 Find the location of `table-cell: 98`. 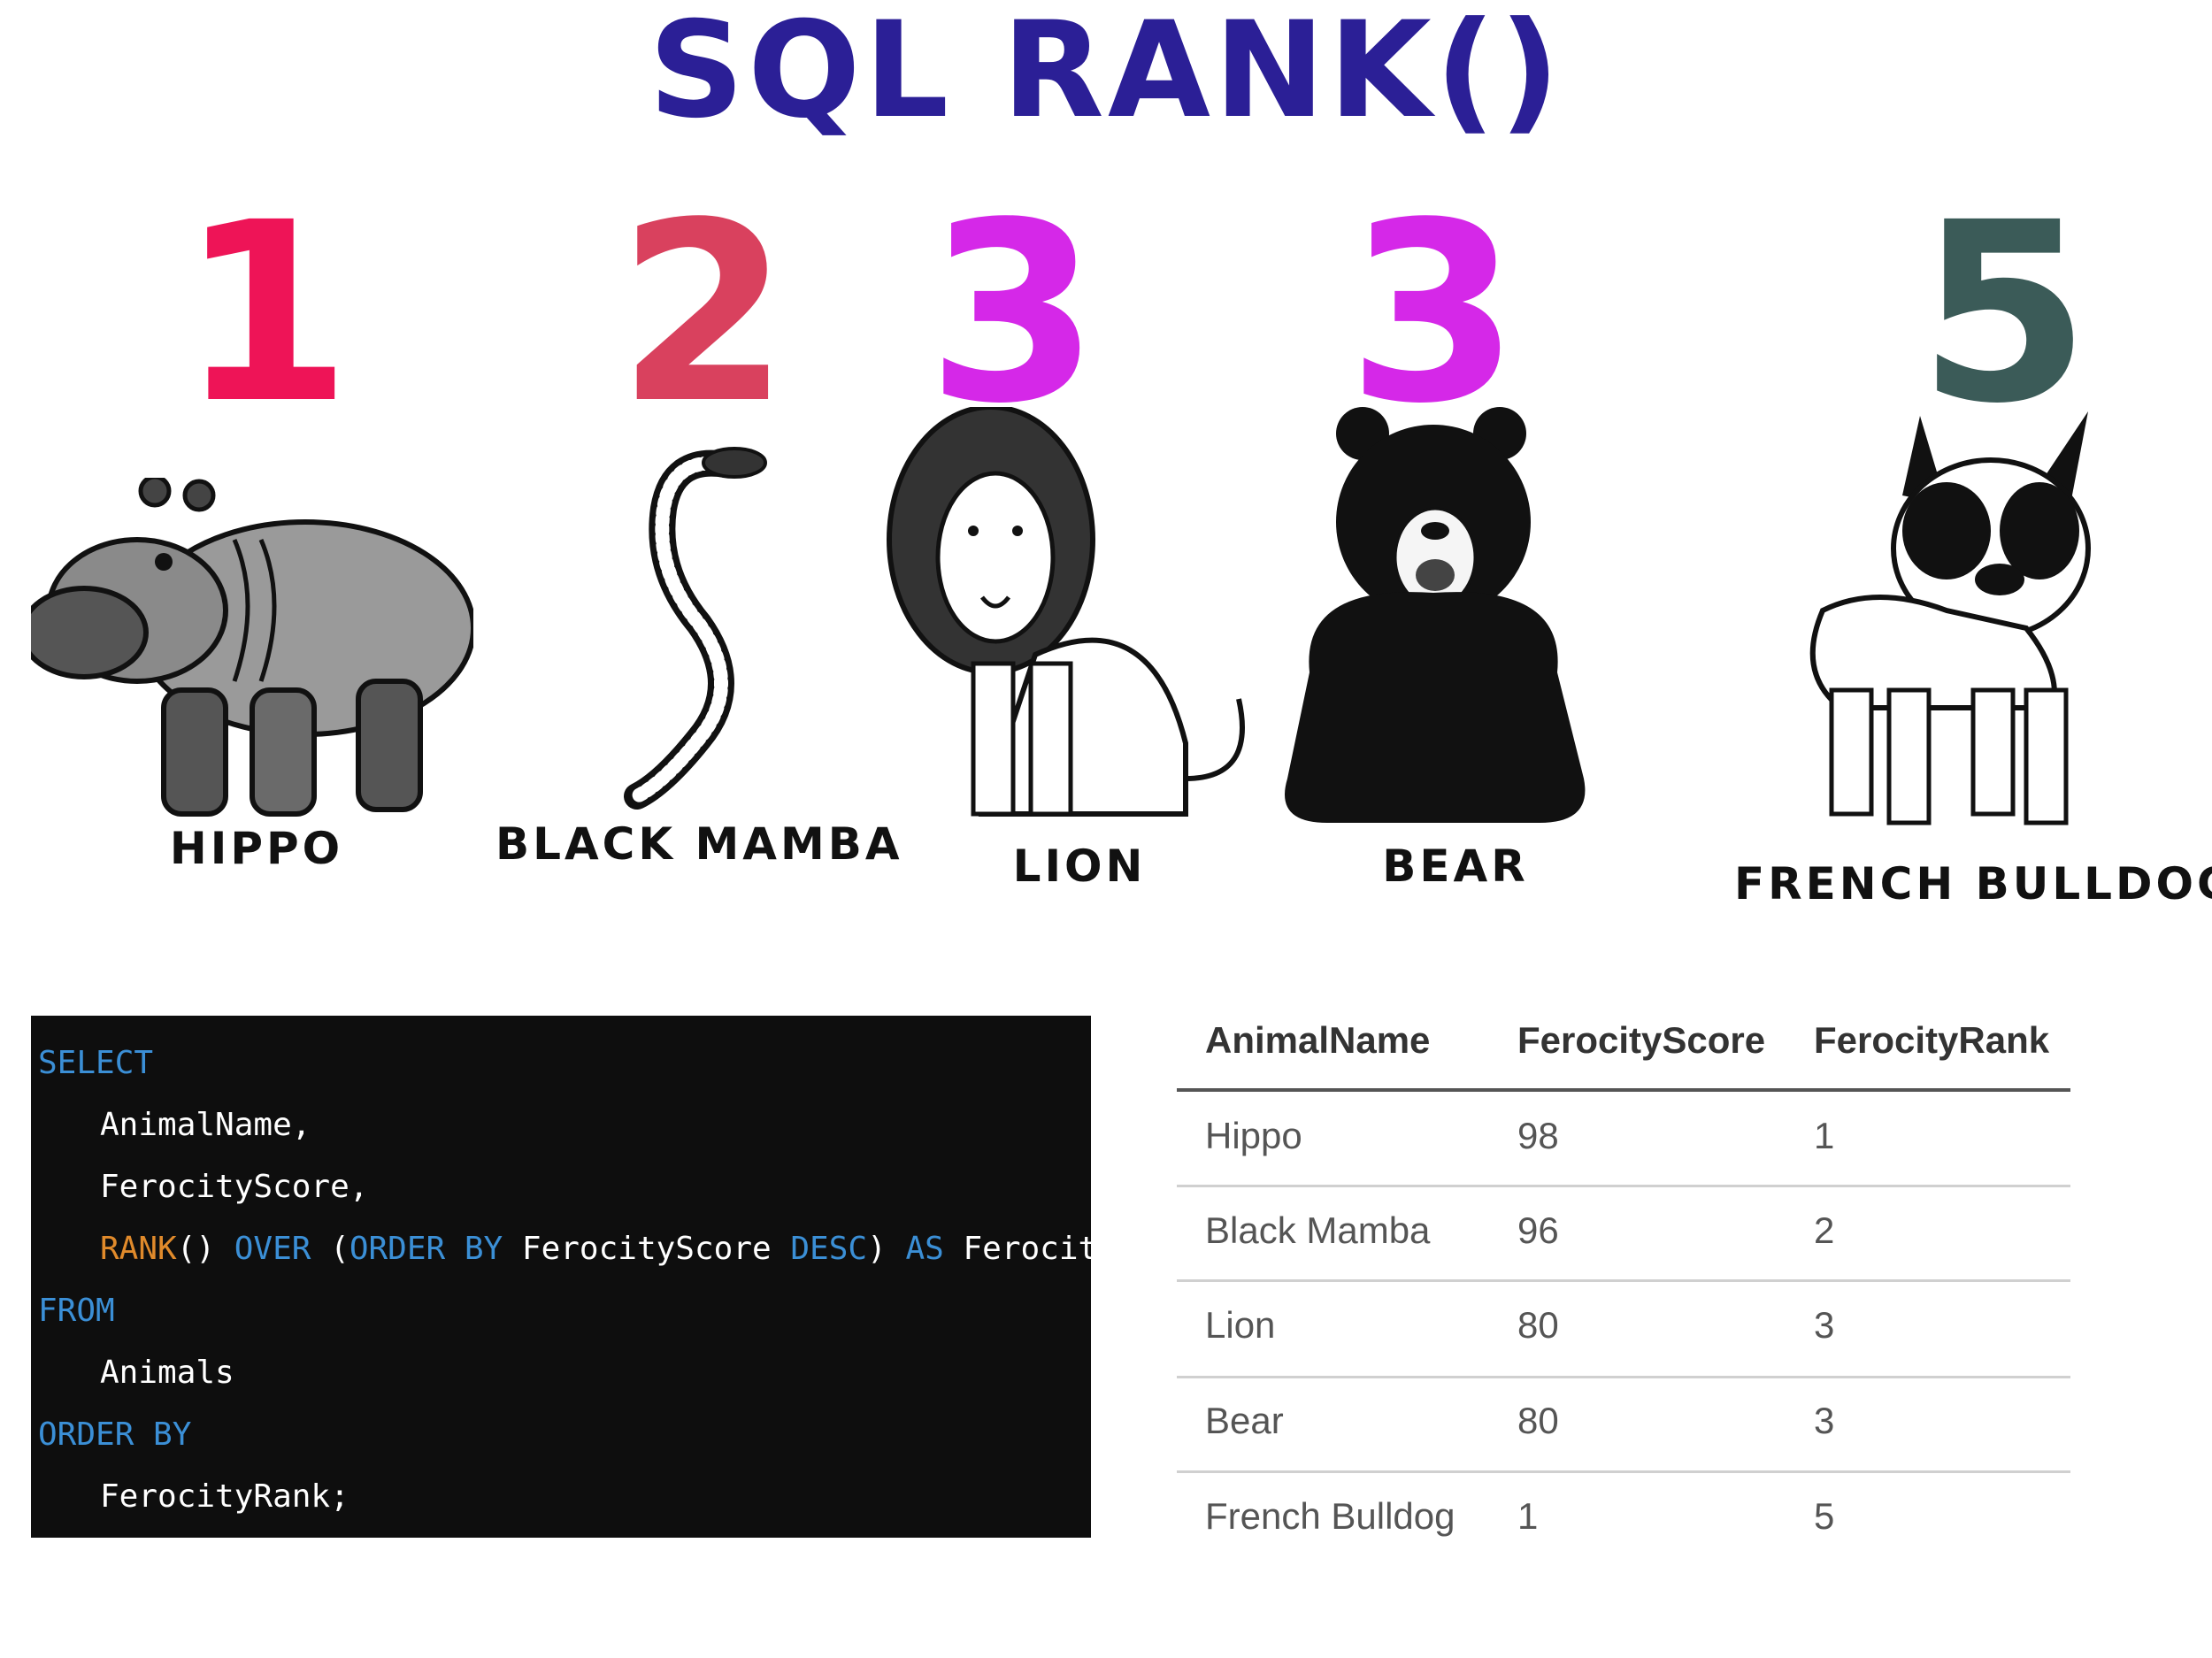

table-cell: 98 is located at coordinates (1538, 1136).